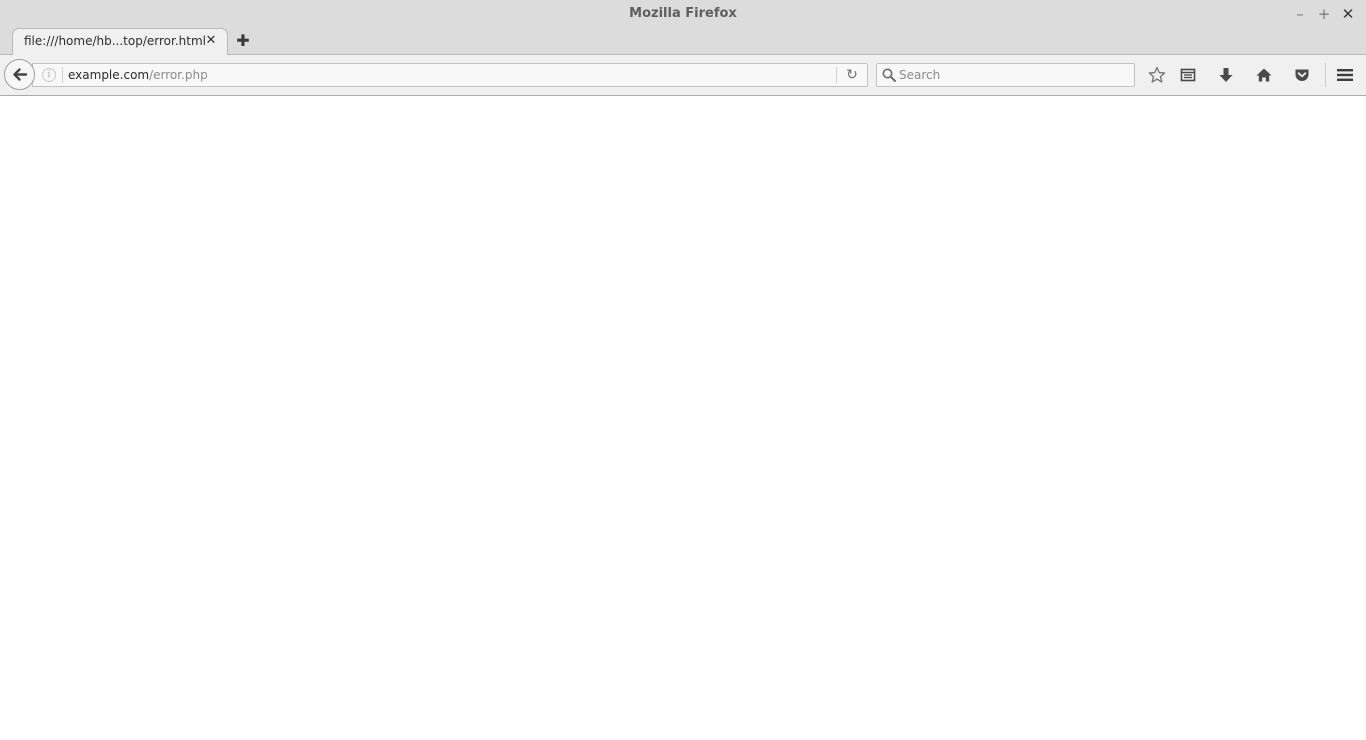 This screenshot has width=1366, height=740. Describe the element at coordinates (889, 75) in the screenshot. I see `search-icon` at that location.